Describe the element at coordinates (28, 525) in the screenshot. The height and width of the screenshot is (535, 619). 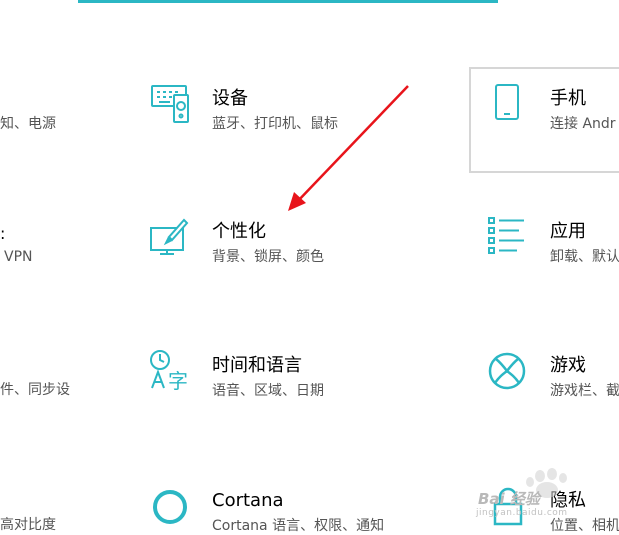
I see `left-tile-fragment-desc: 高对比度` at that location.